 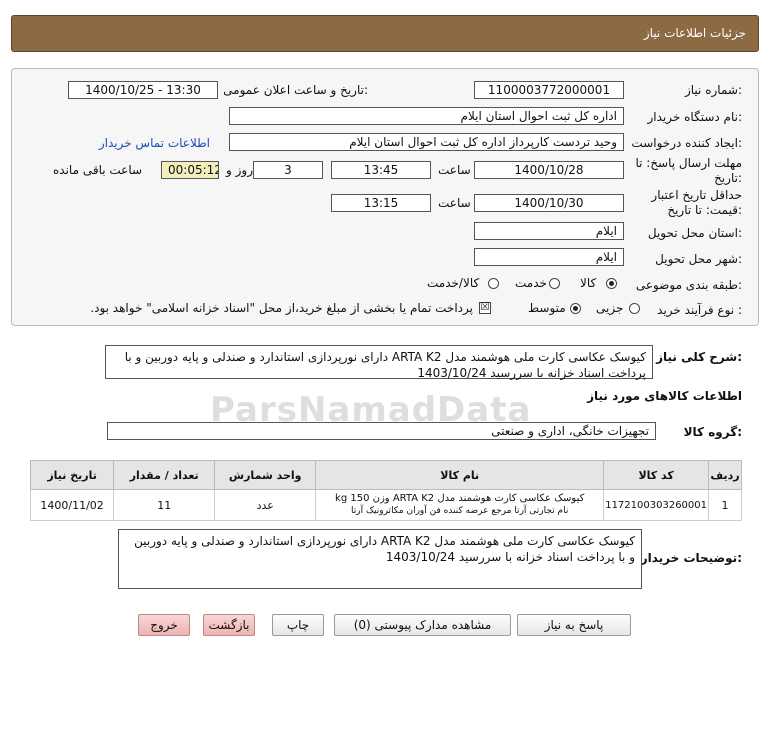 I want to click on validity-label: حداقل تاریخ اعتبار, so click(x=696, y=195).